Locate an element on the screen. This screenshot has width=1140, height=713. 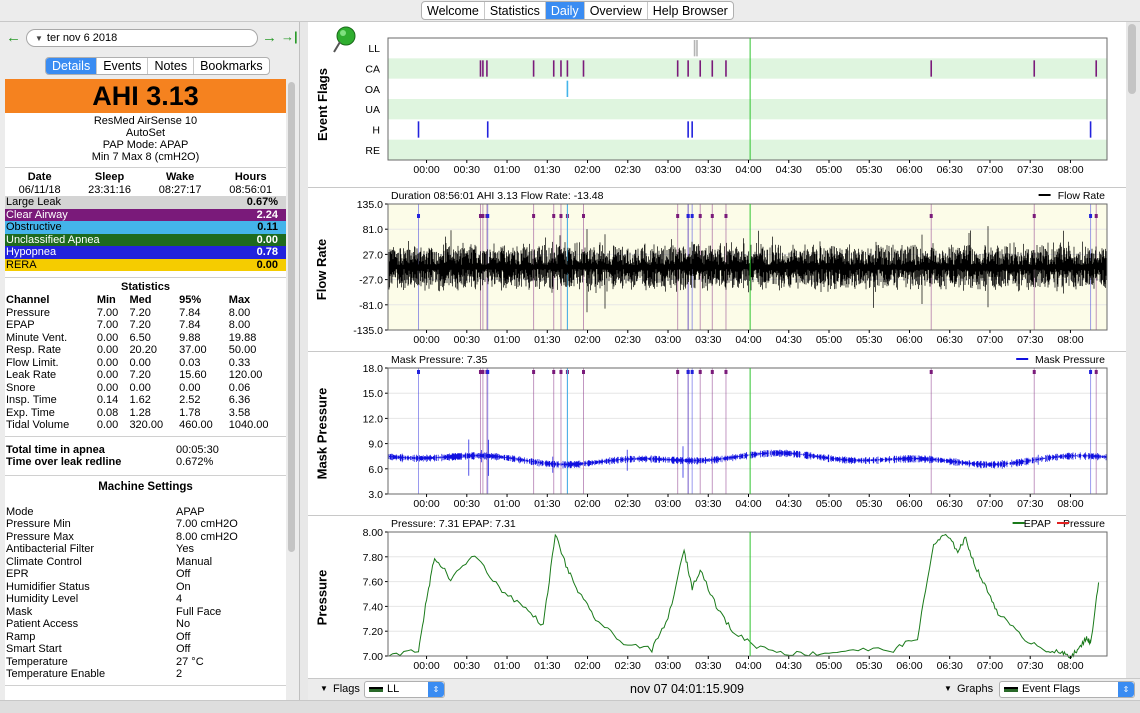
statistics-cell: 7.84 is located at coordinates (190, 325).